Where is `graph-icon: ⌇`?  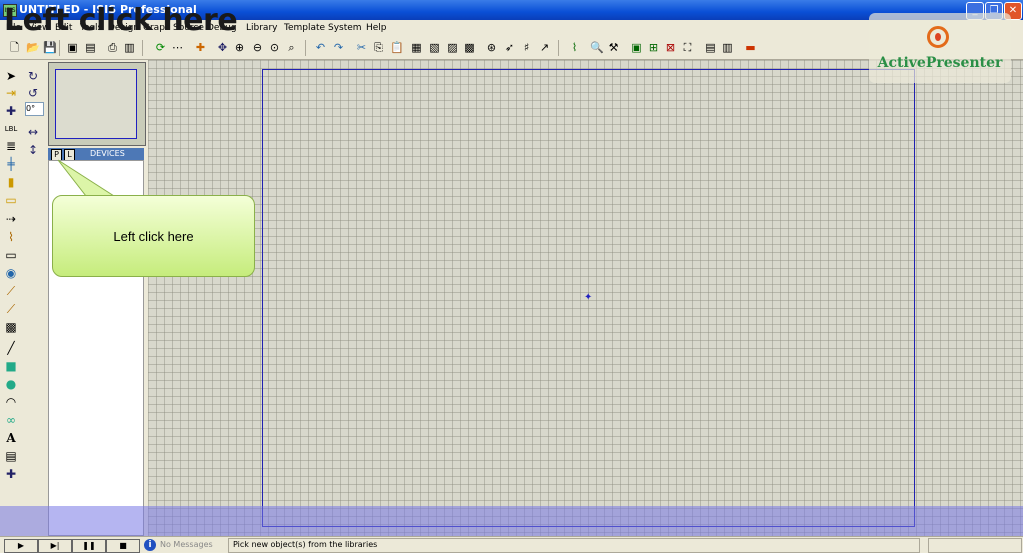 graph-icon: ⌇ is located at coordinates (11, 237).